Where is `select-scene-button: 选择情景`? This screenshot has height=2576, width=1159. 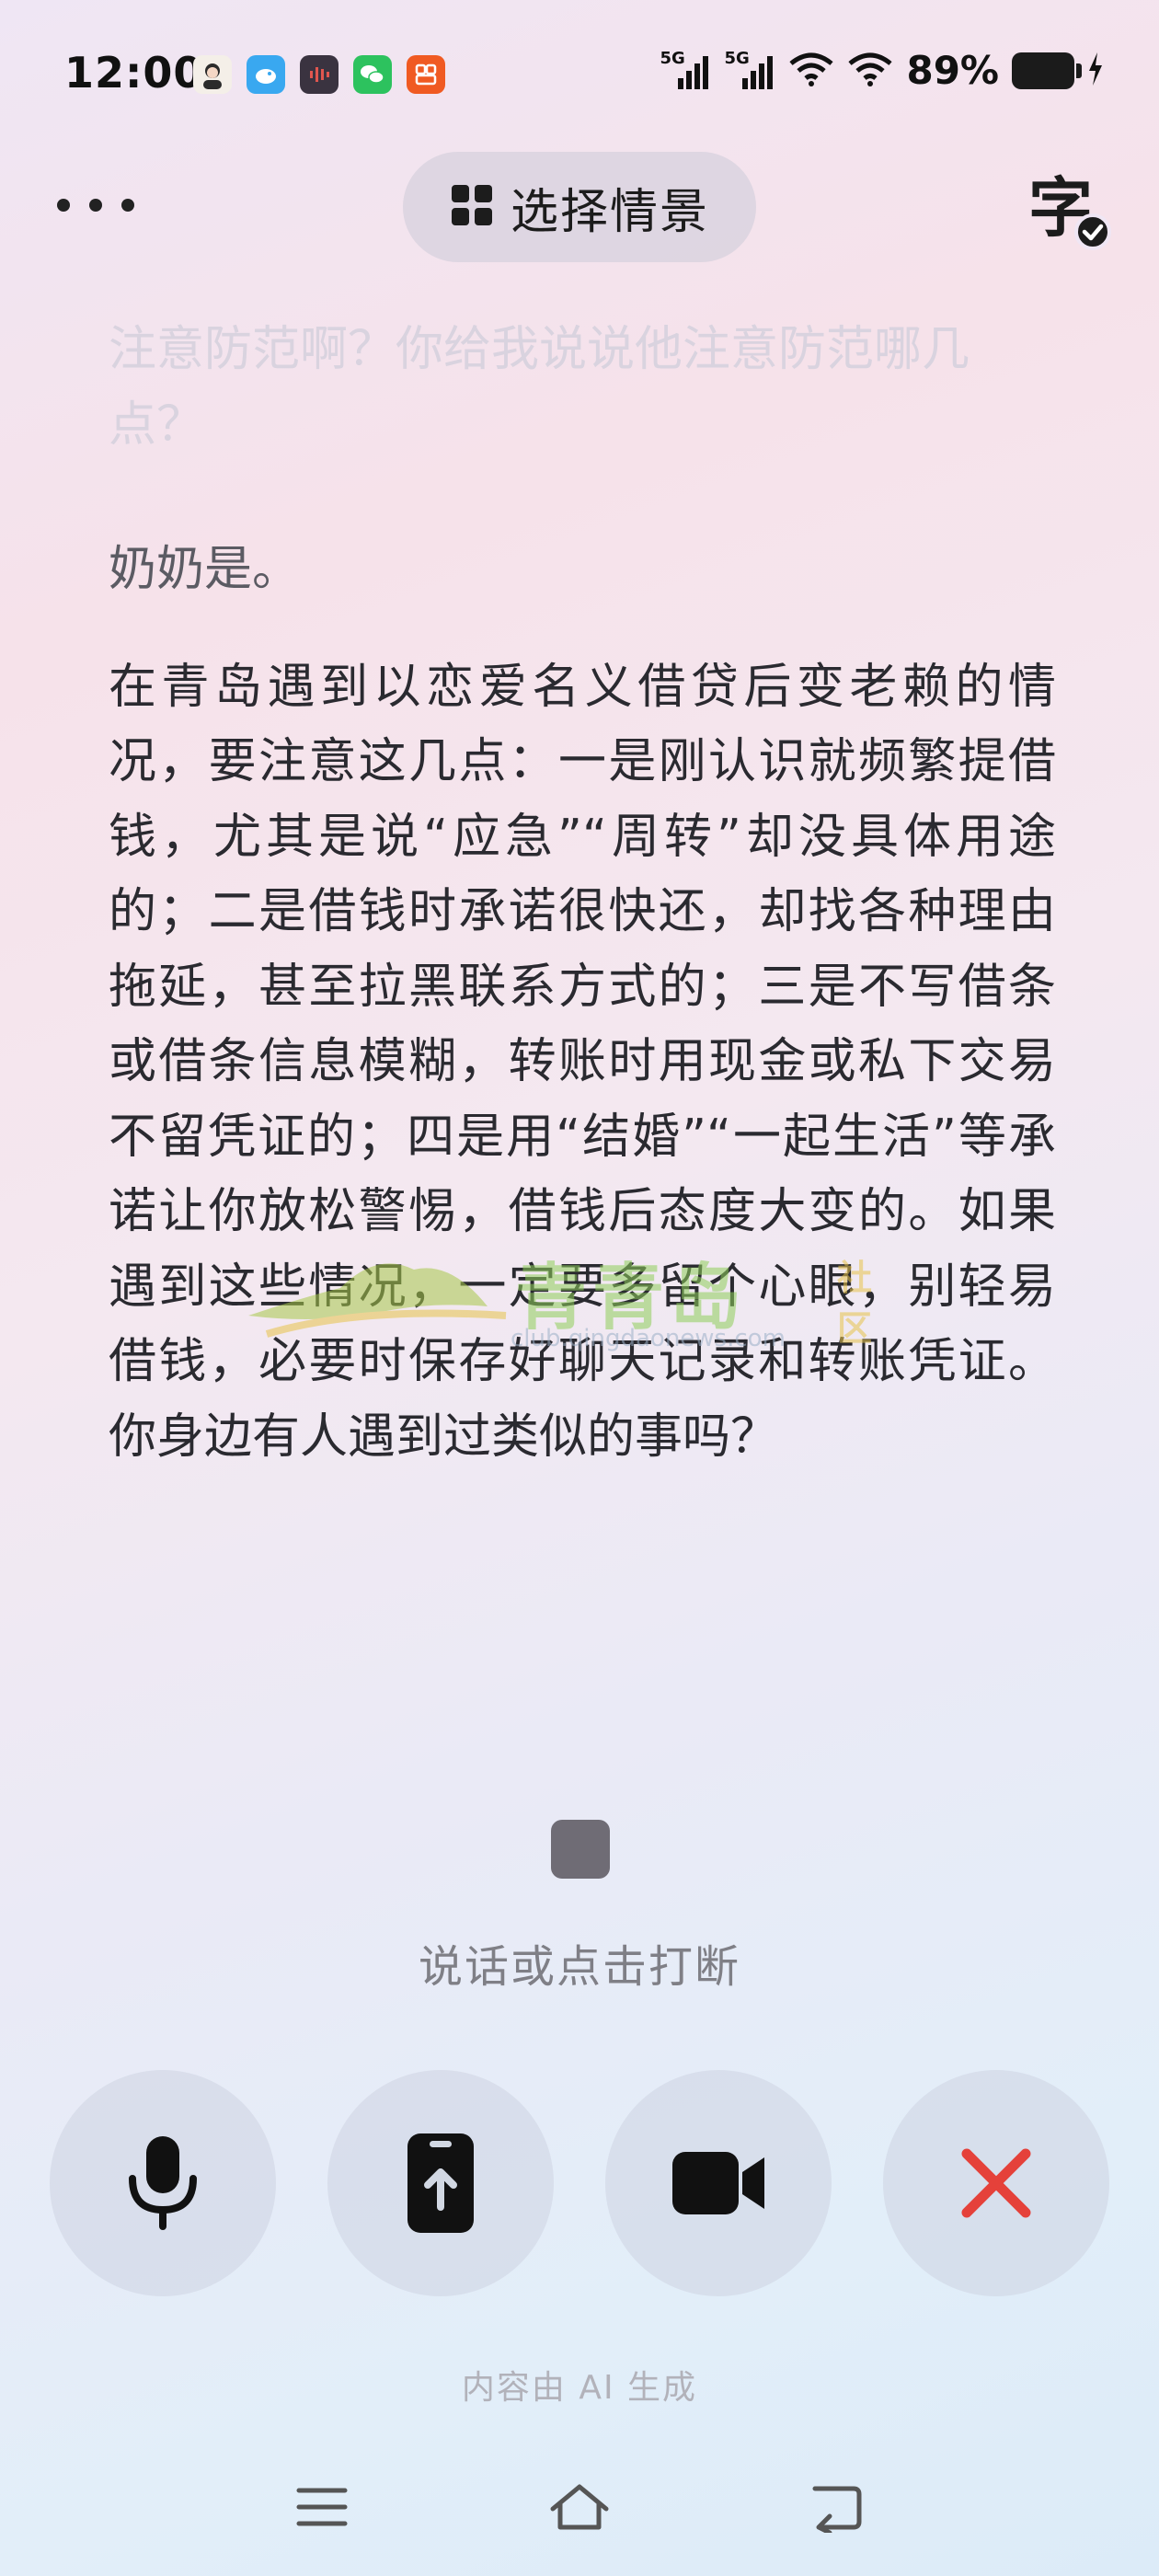 select-scene-button: 选择情景 is located at coordinates (579, 207).